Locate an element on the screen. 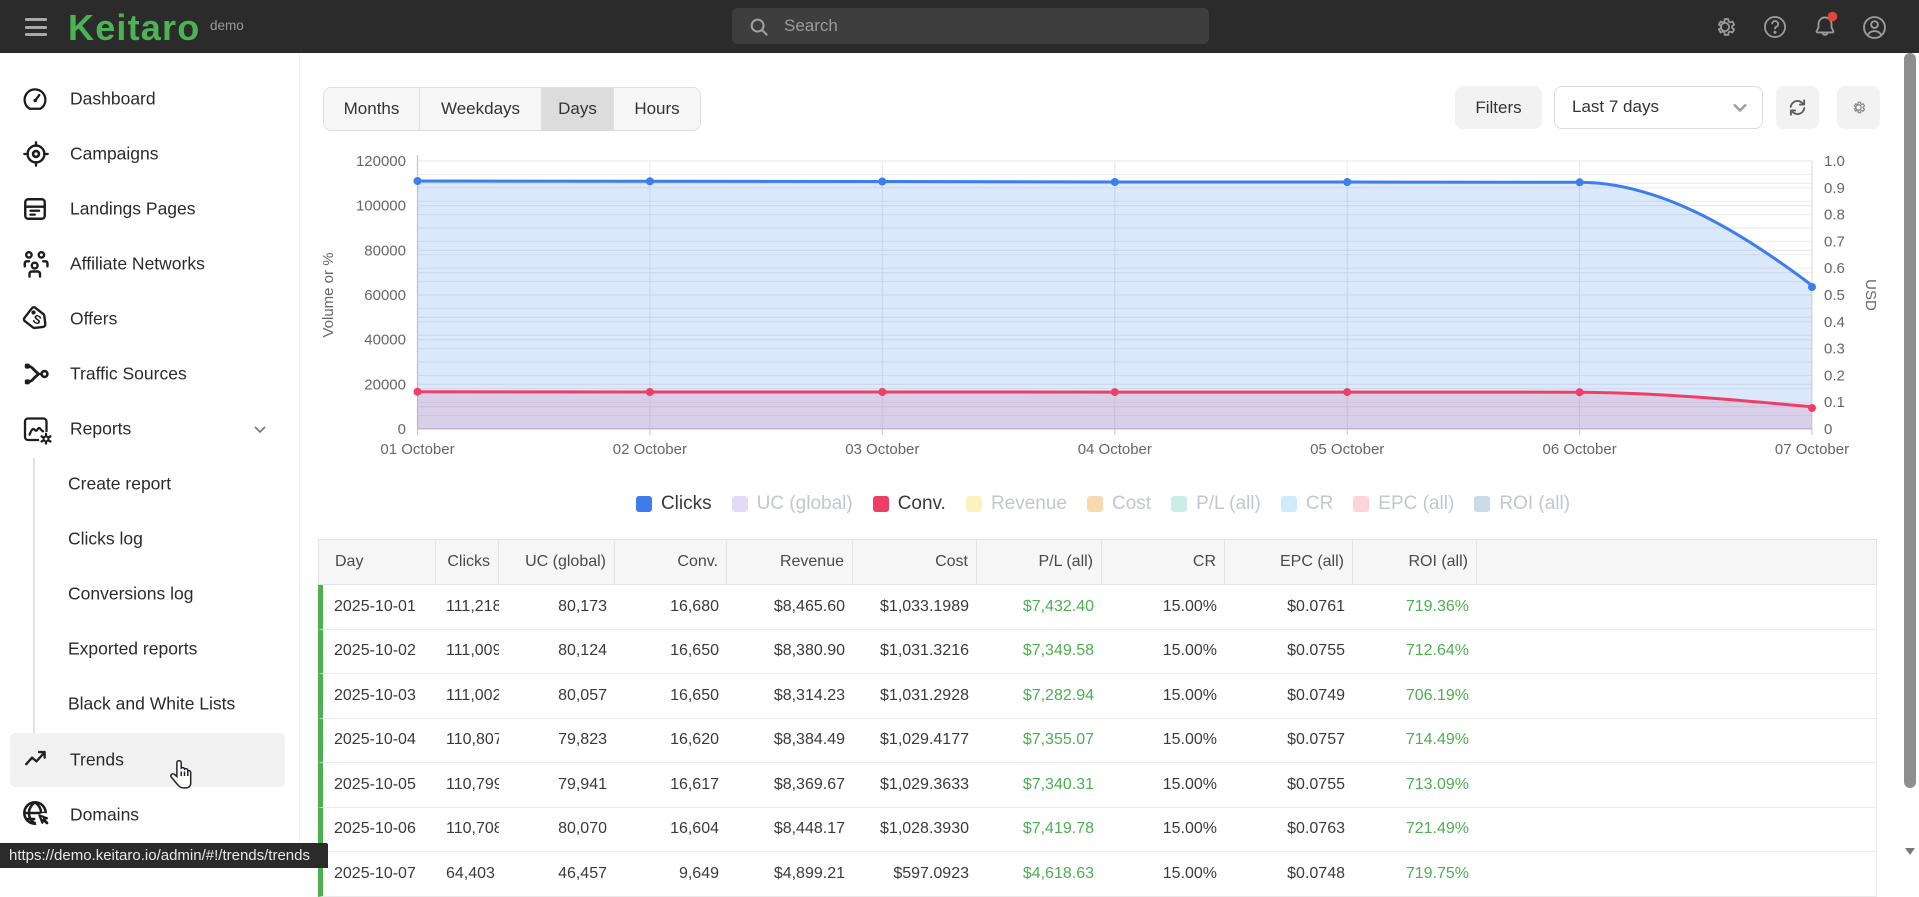 The image size is (1919, 897). svg-text: 0.8 is located at coordinates (1834, 215).